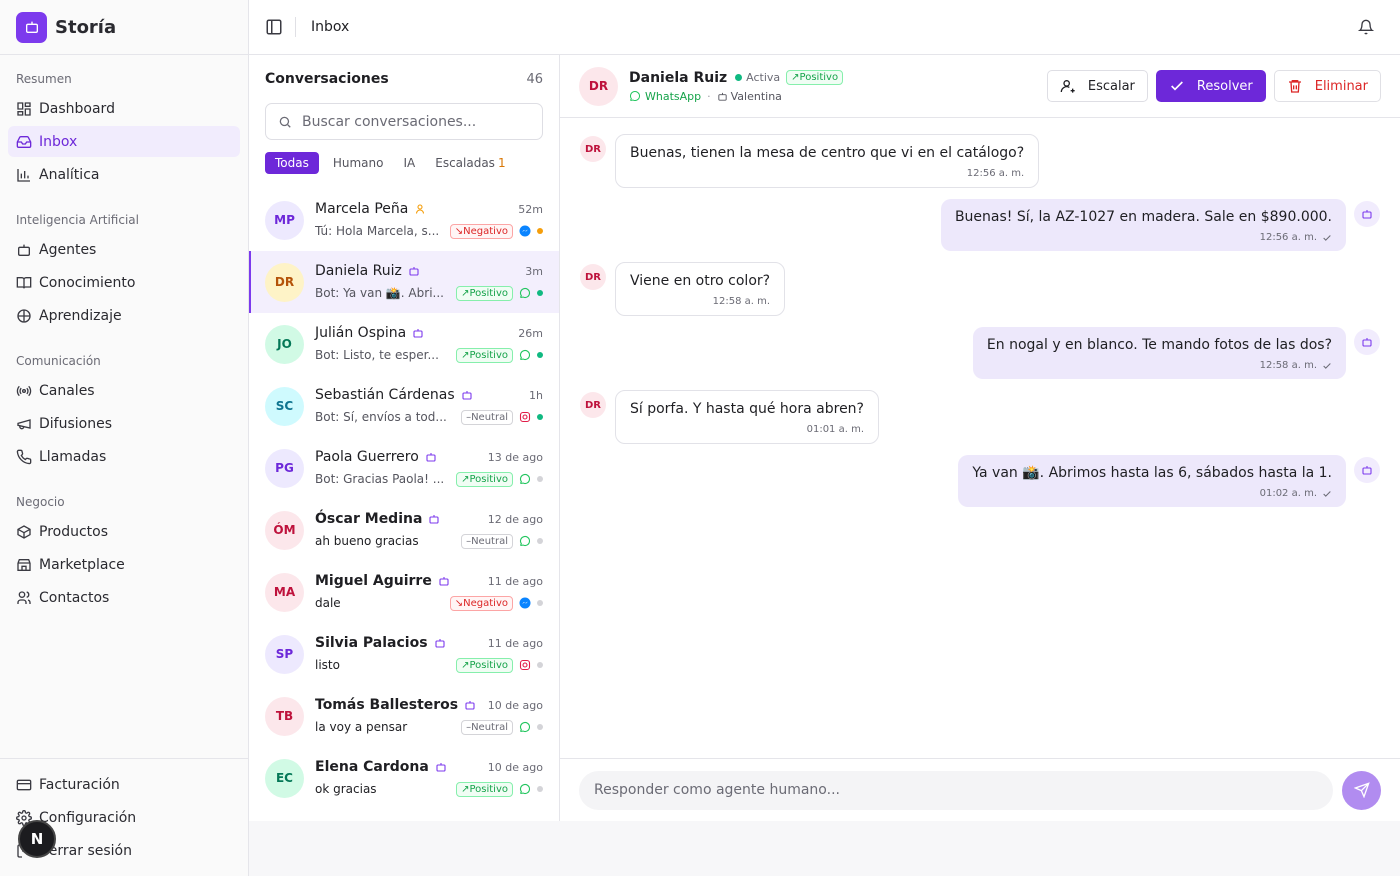  What do you see at coordinates (284, 716) in the screenshot?
I see `avatar: TB` at bounding box center [284, 716].